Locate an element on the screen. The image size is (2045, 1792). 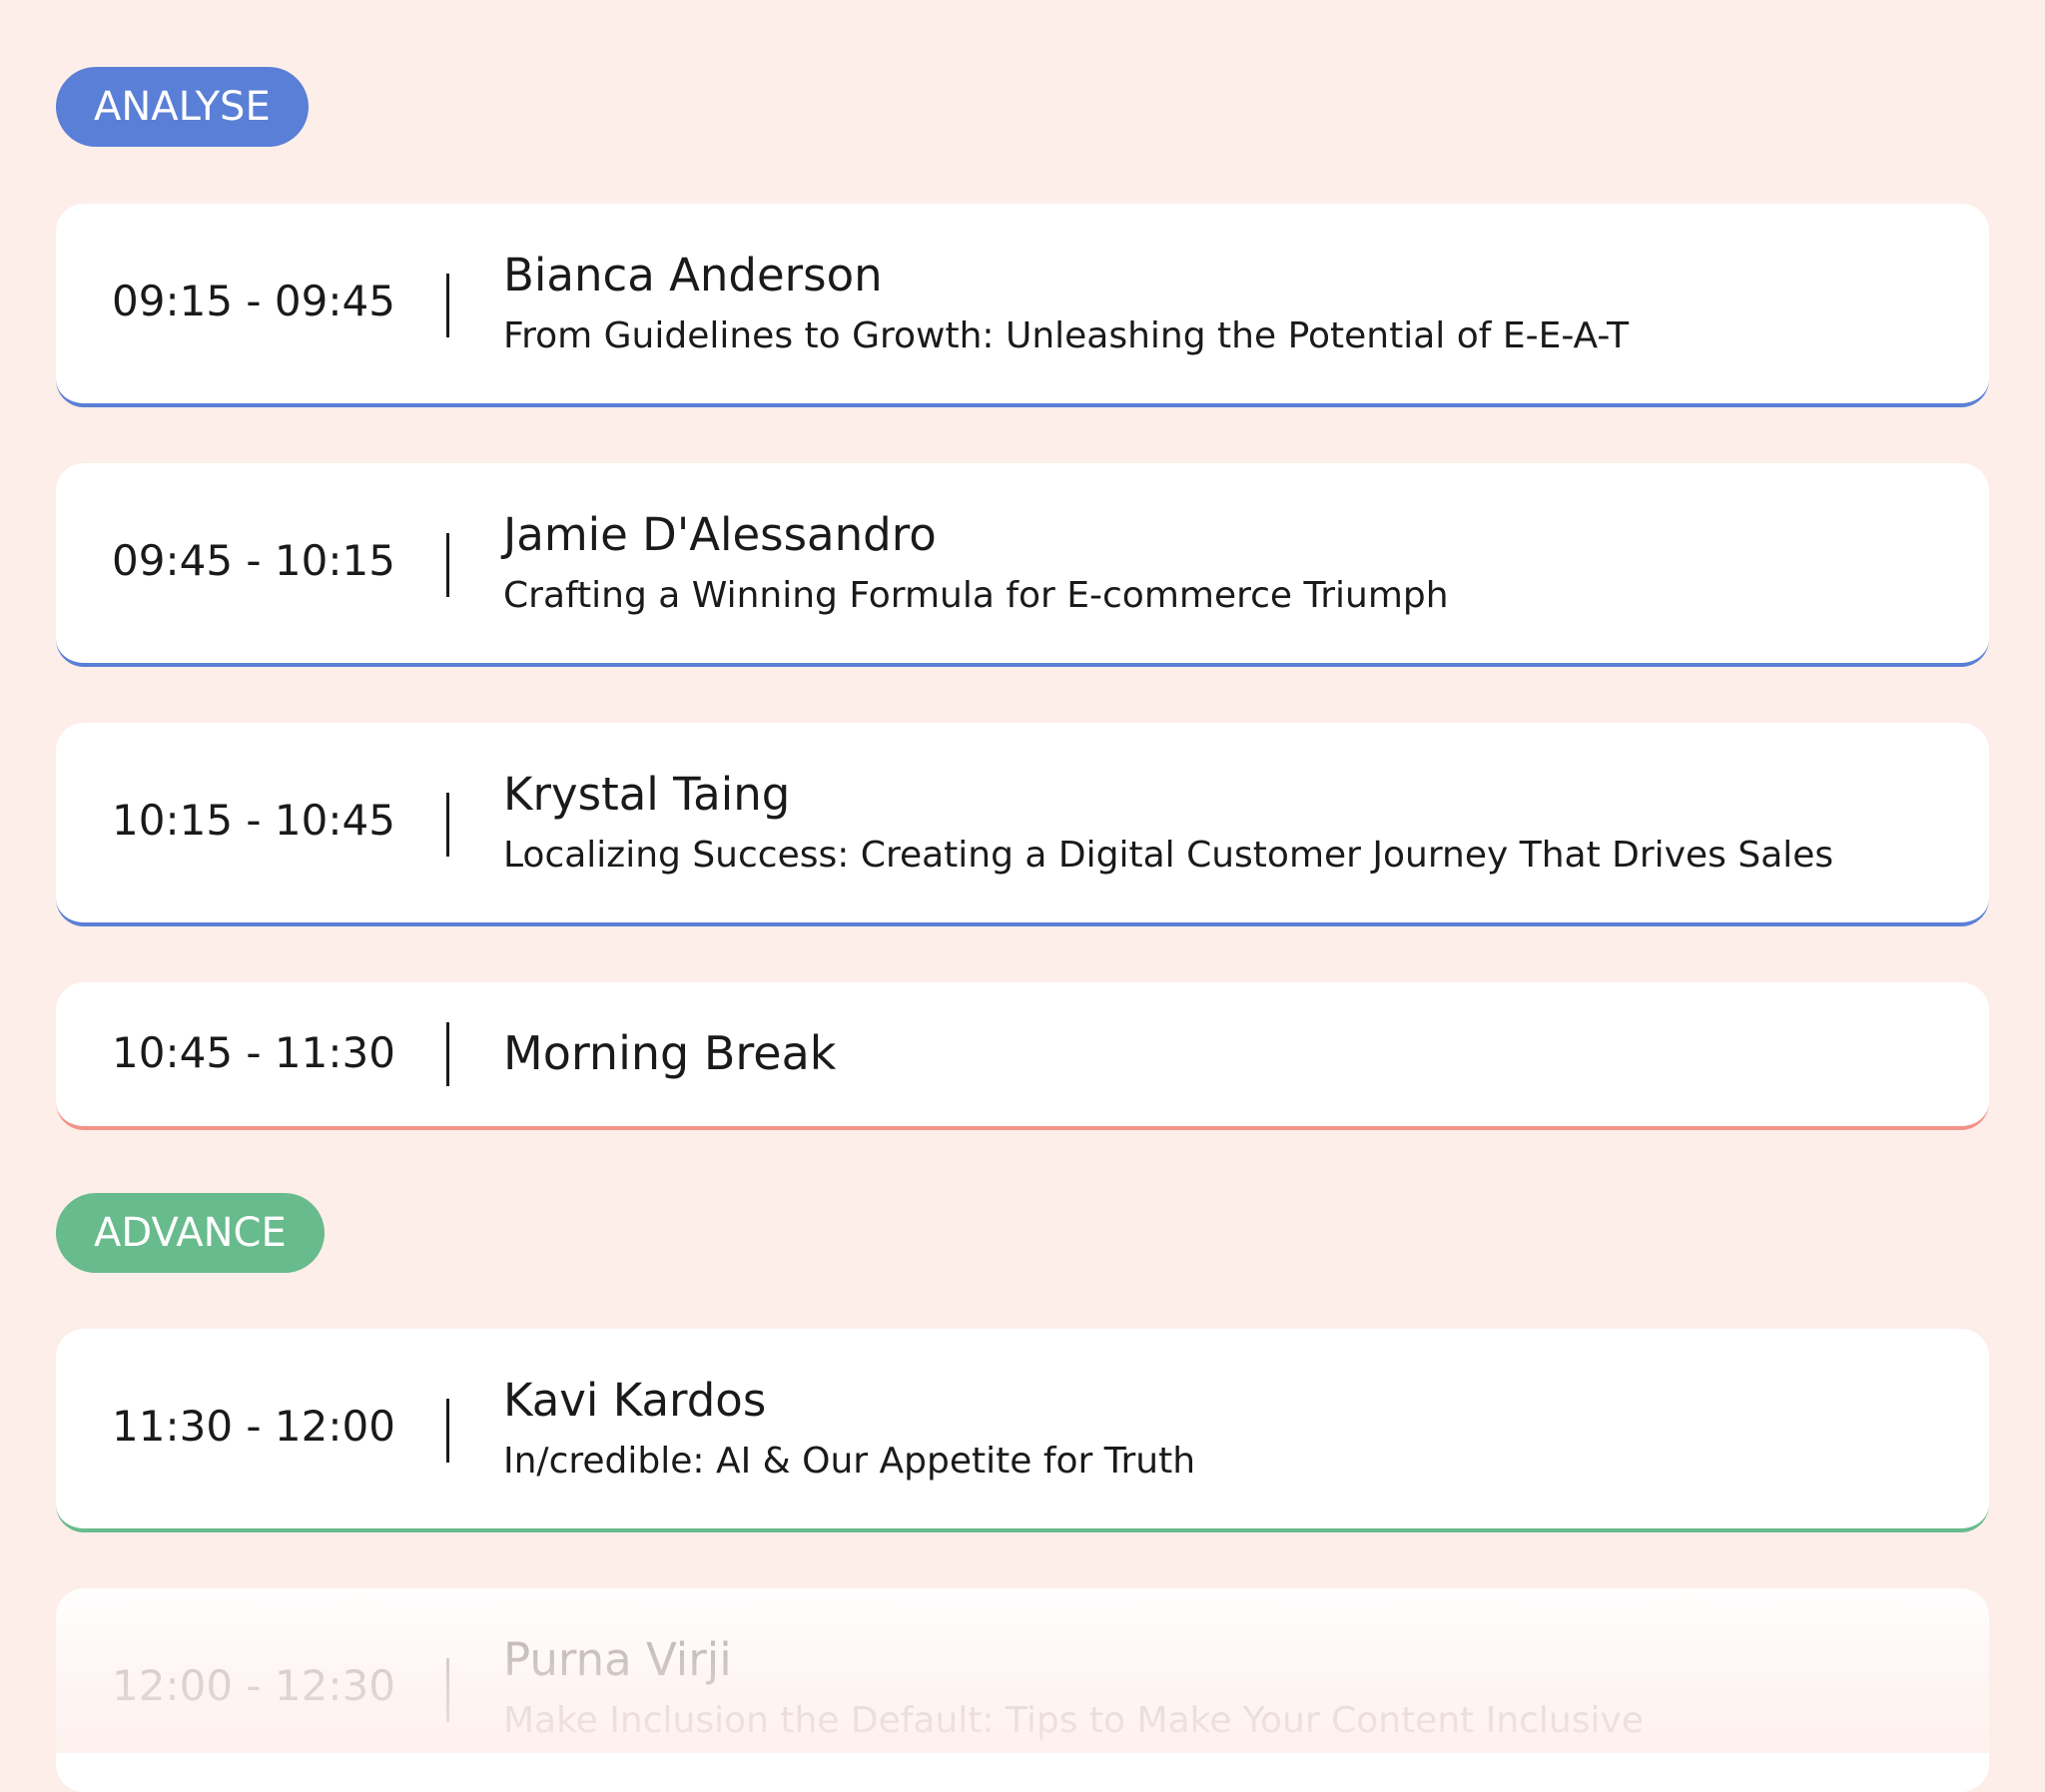
break-title: Morning Break is located at coordinates (670, 1053).